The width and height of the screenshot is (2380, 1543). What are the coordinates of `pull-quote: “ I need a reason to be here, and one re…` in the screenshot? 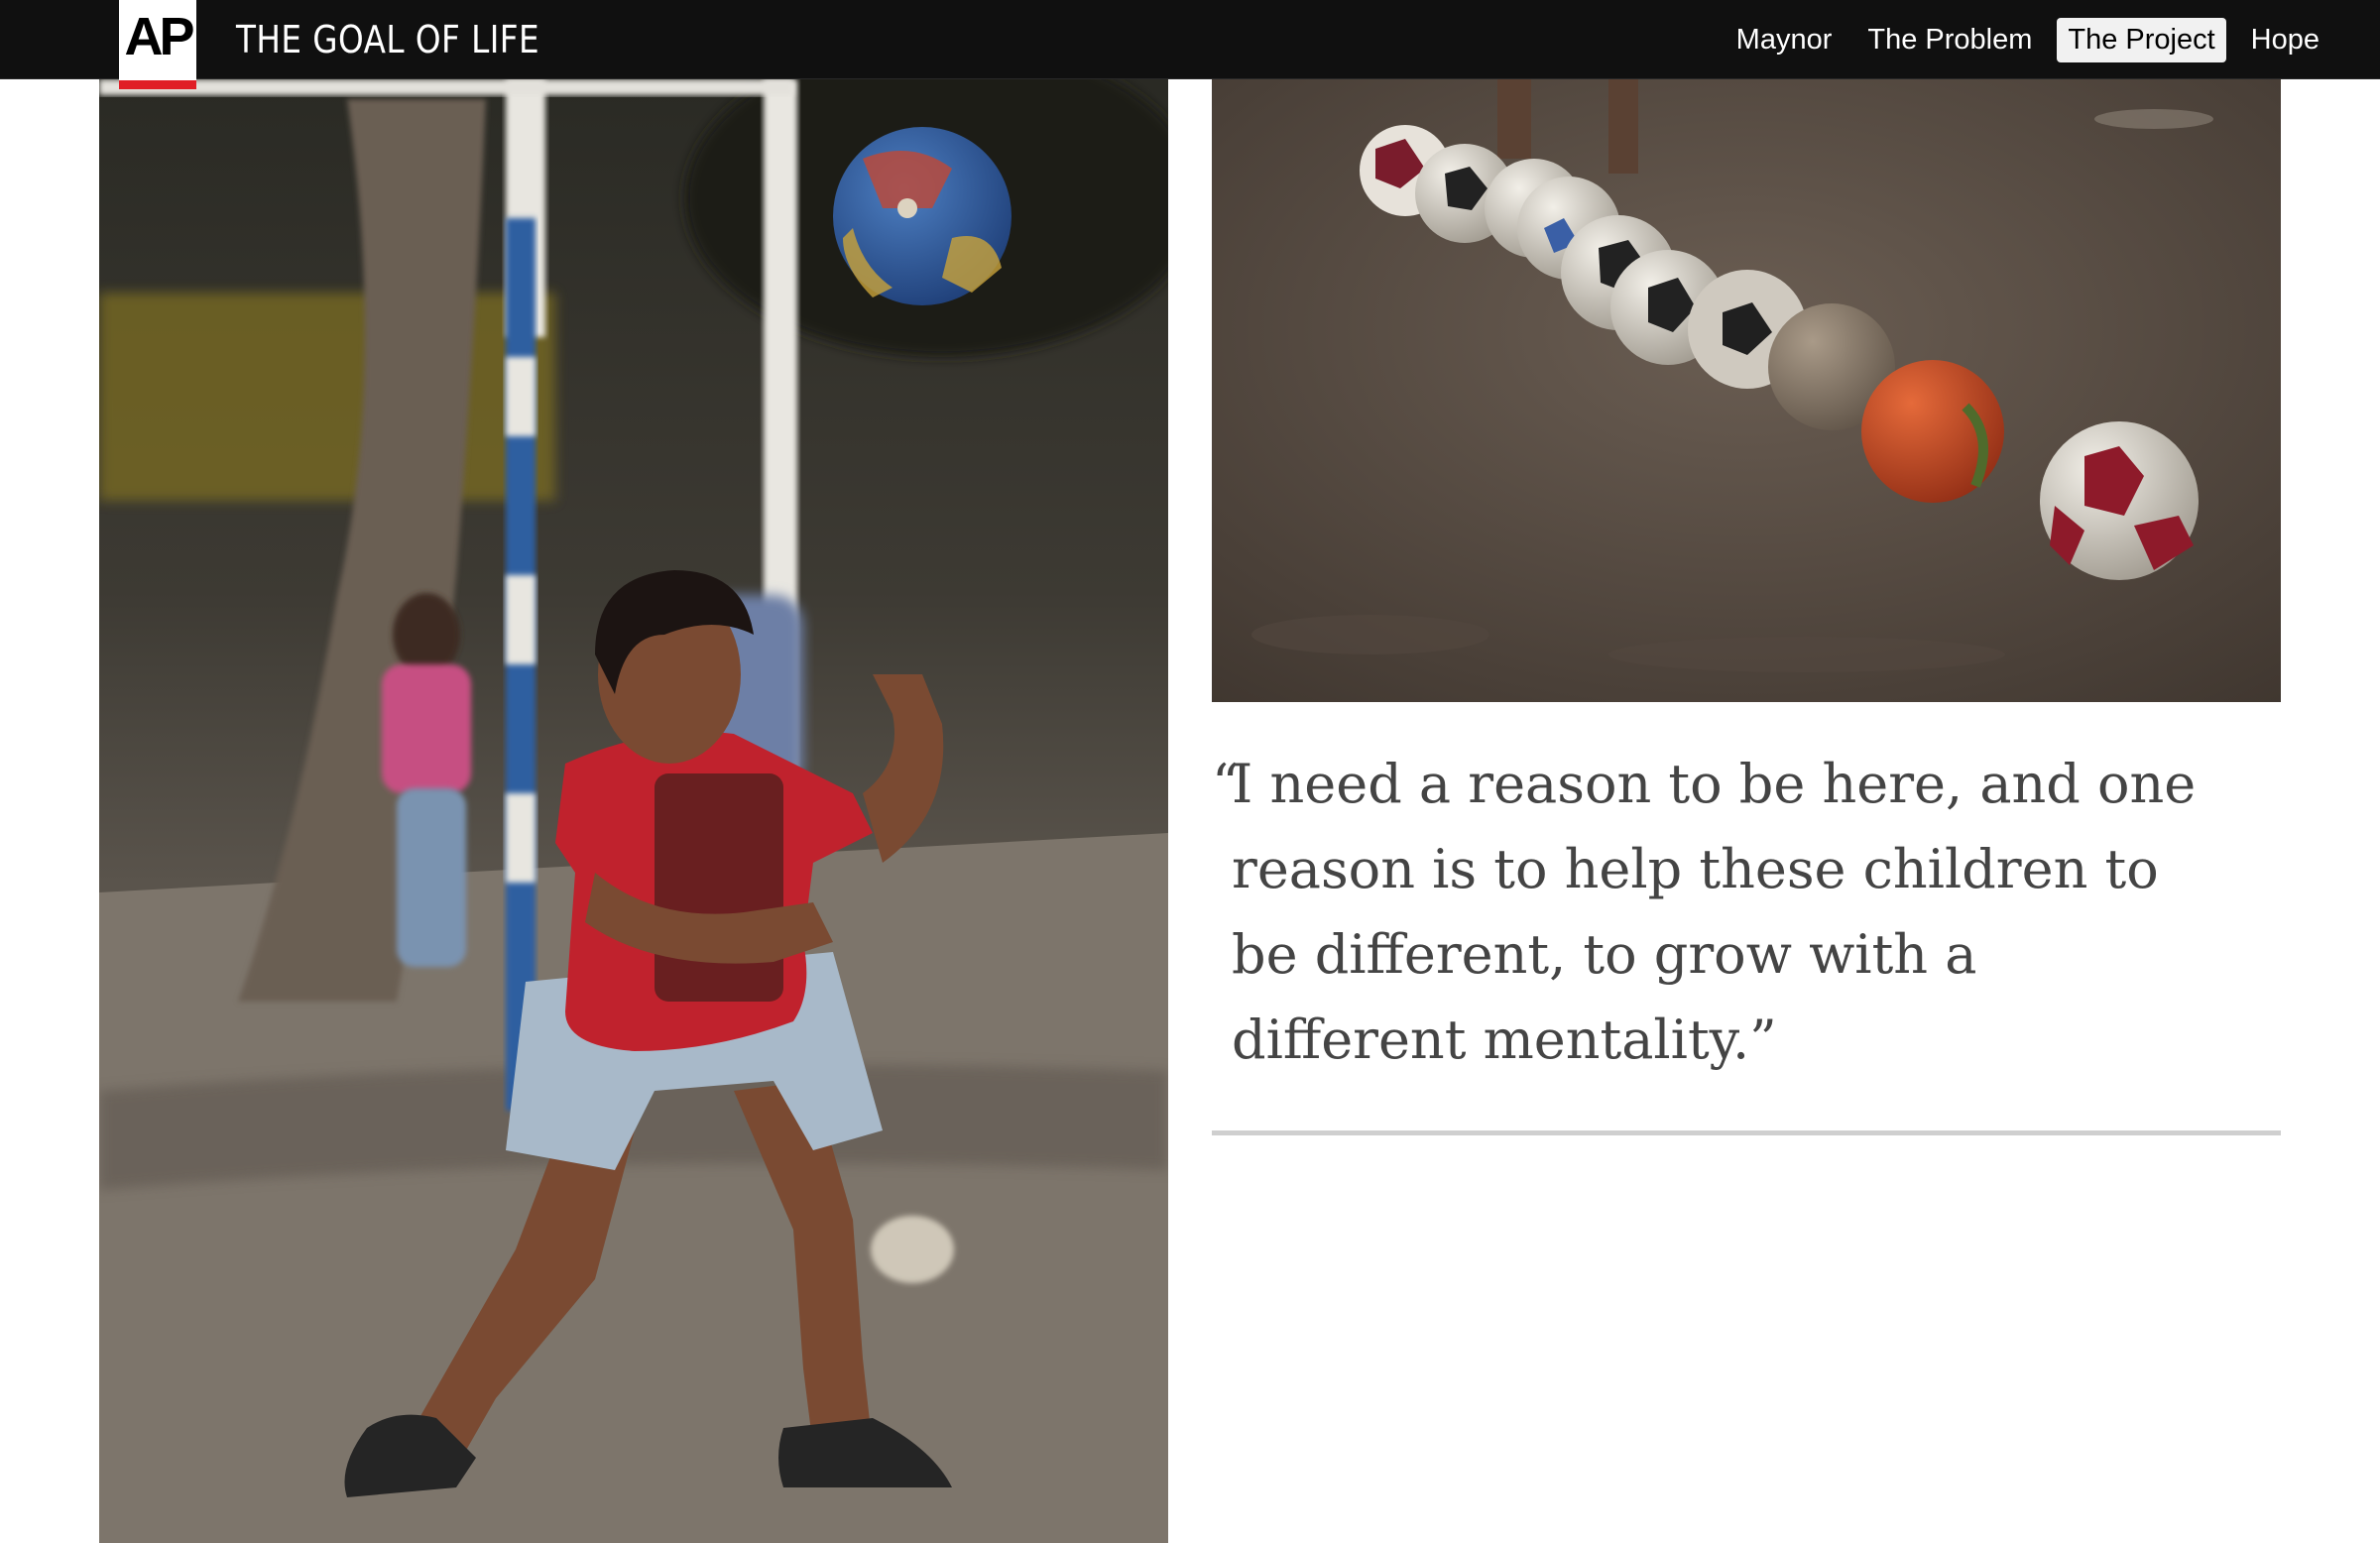 It's located at (1707, 912).